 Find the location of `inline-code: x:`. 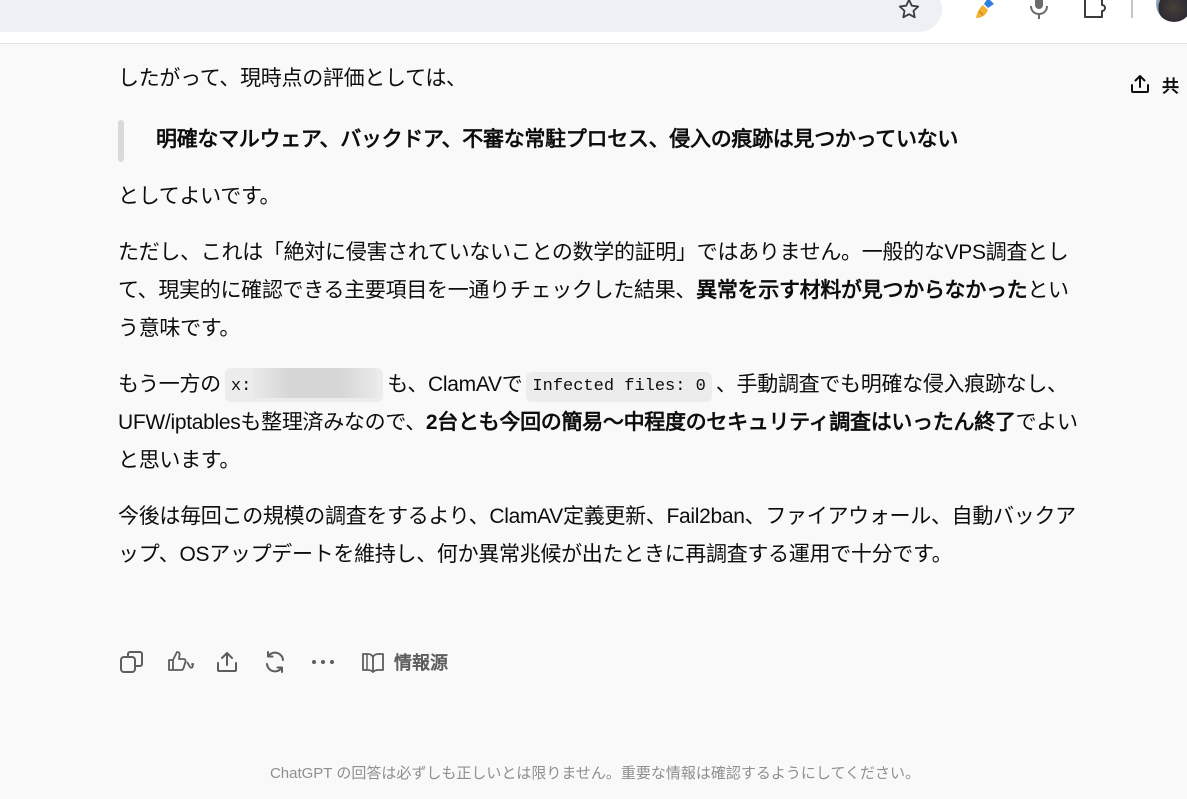

inline-code: x: is located at coordinates (304, 385).